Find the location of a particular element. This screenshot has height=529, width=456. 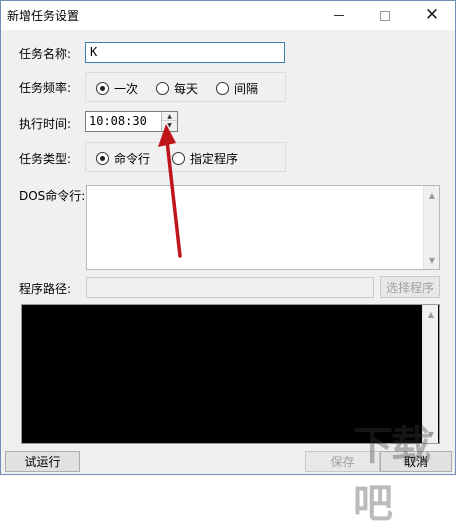

annotation-arrow is located at coordinates (170, 191).